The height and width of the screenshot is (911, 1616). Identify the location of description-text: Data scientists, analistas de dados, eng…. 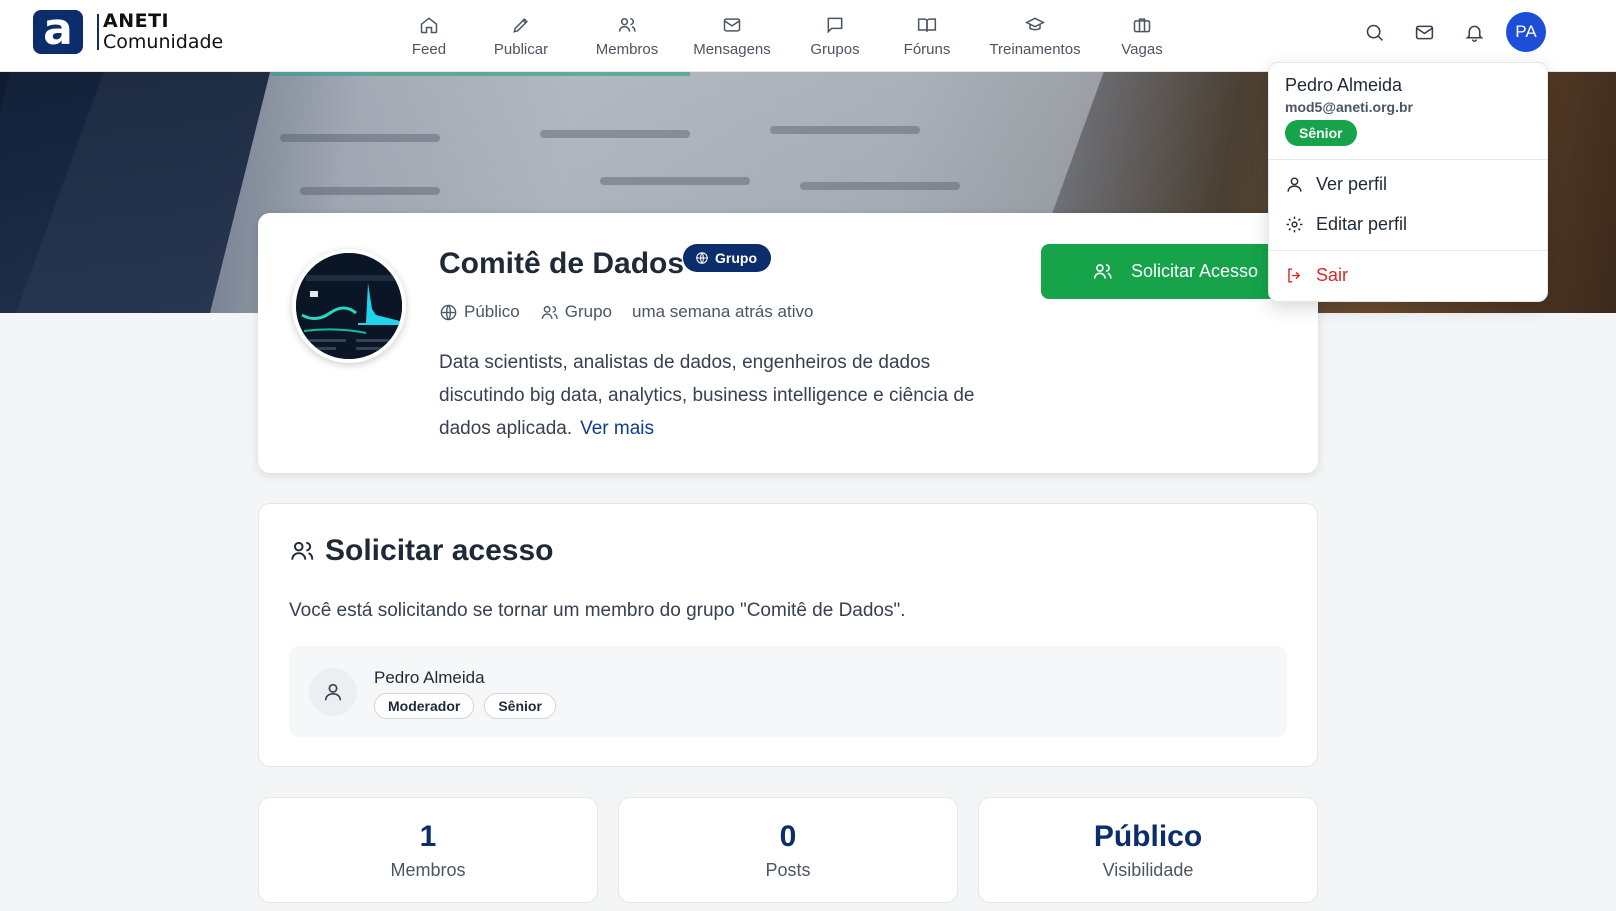
(707, 395).